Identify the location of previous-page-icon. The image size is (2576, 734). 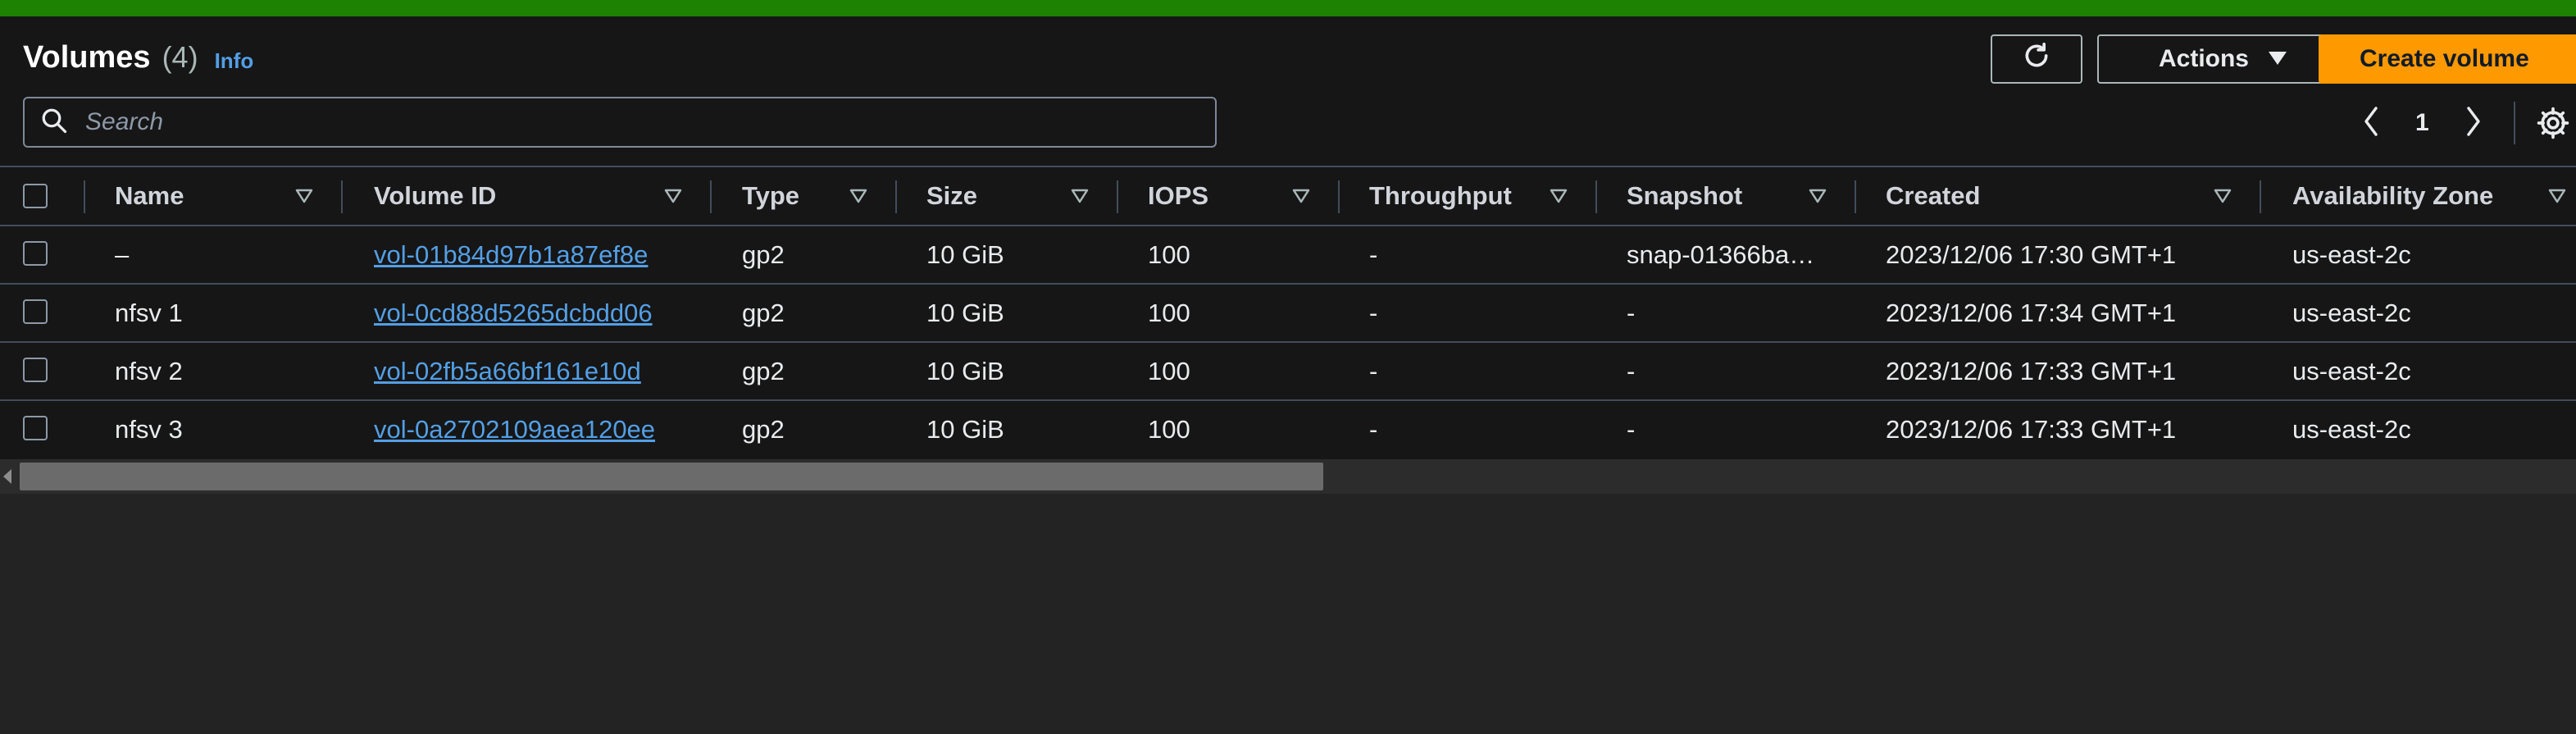
(2371, 124).